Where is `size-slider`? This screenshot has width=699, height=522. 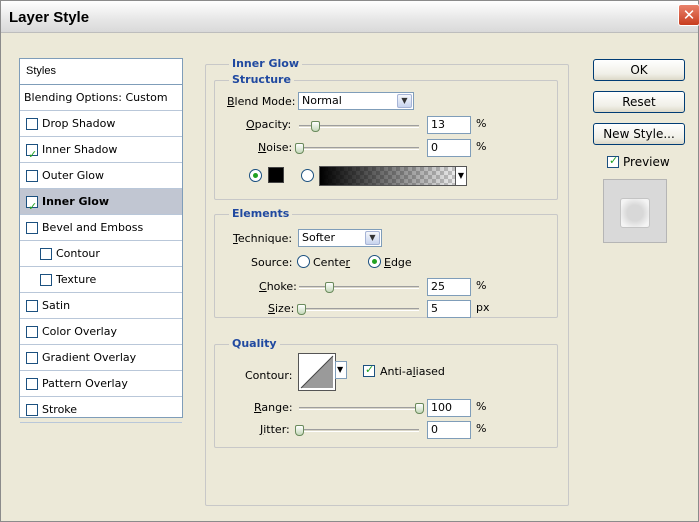
size-slider is located at coordinates (358, 309).